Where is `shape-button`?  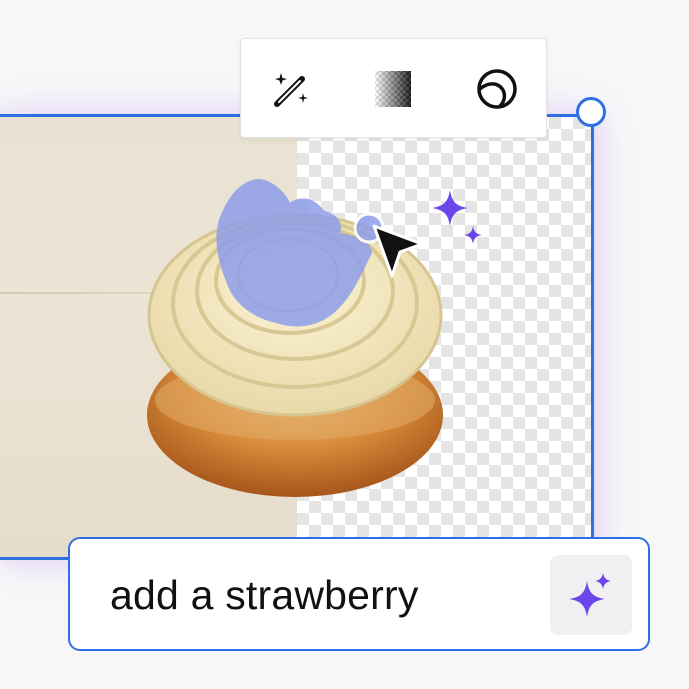 shape-button is located at coordinates (497, 89).